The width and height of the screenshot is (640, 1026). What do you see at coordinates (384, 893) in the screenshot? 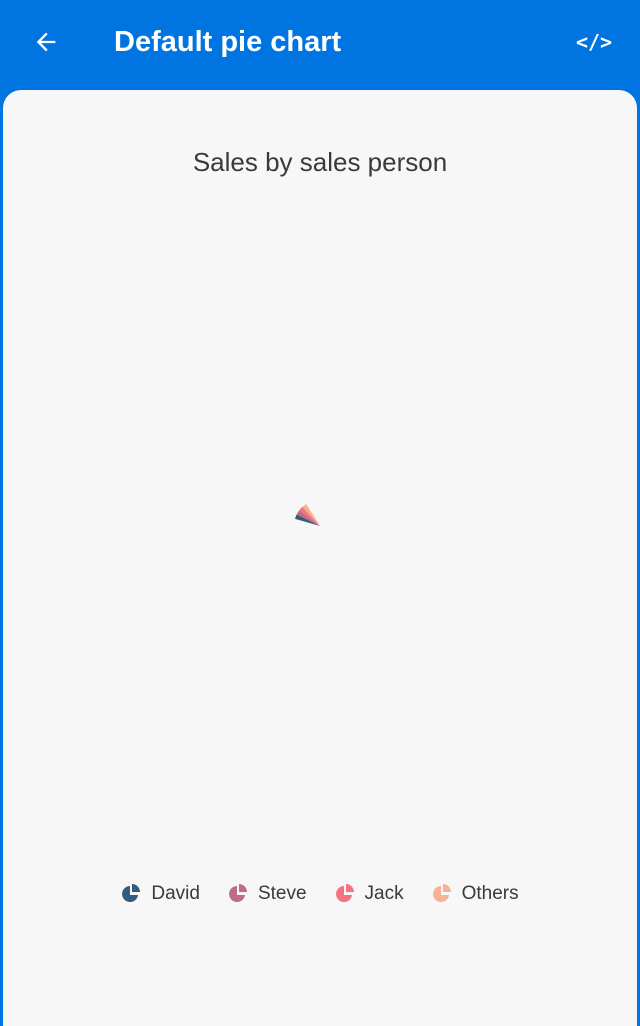
I see `legend-label: Jack` at bounding box center [384, 893].